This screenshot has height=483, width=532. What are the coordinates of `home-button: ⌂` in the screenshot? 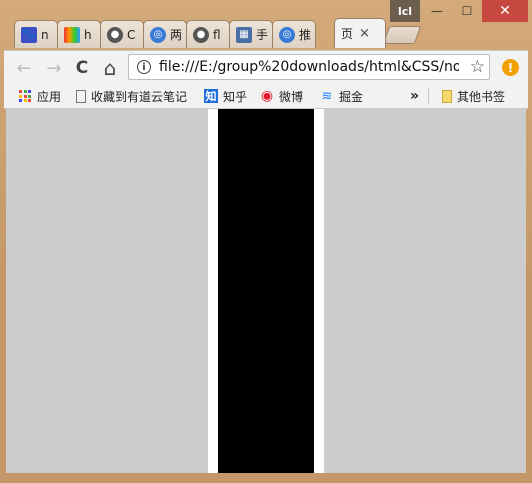 It's located at (110, 68).